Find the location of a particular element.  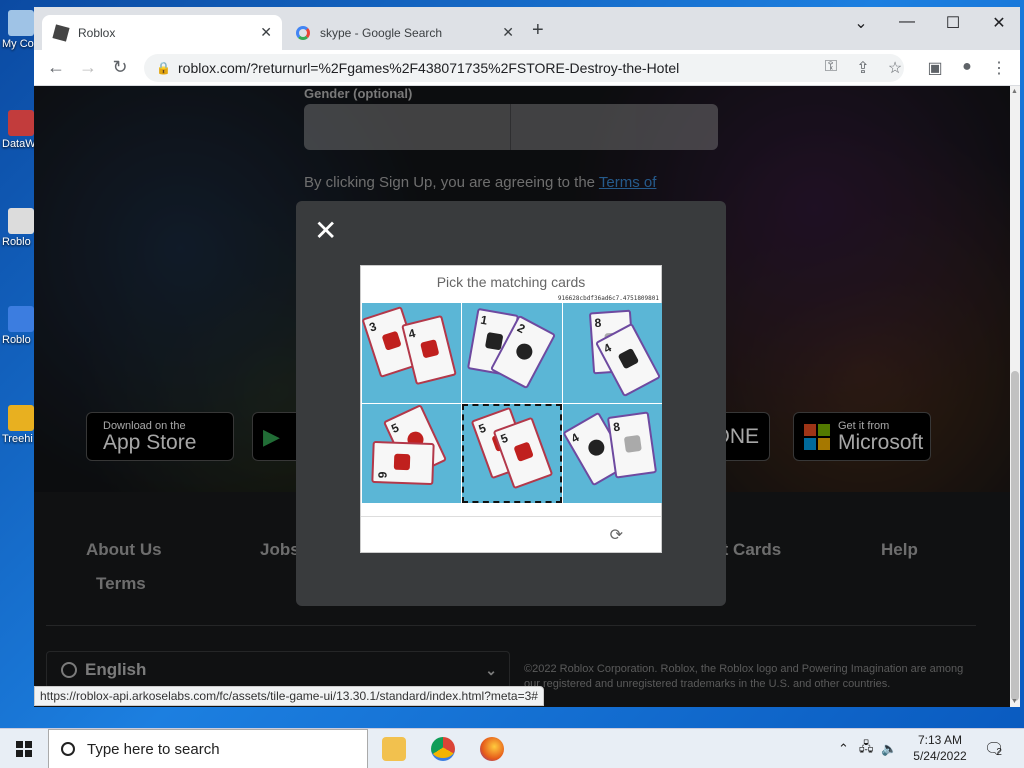

desktop-icon-my-computer: My Co is located at coordinates (19, 30).